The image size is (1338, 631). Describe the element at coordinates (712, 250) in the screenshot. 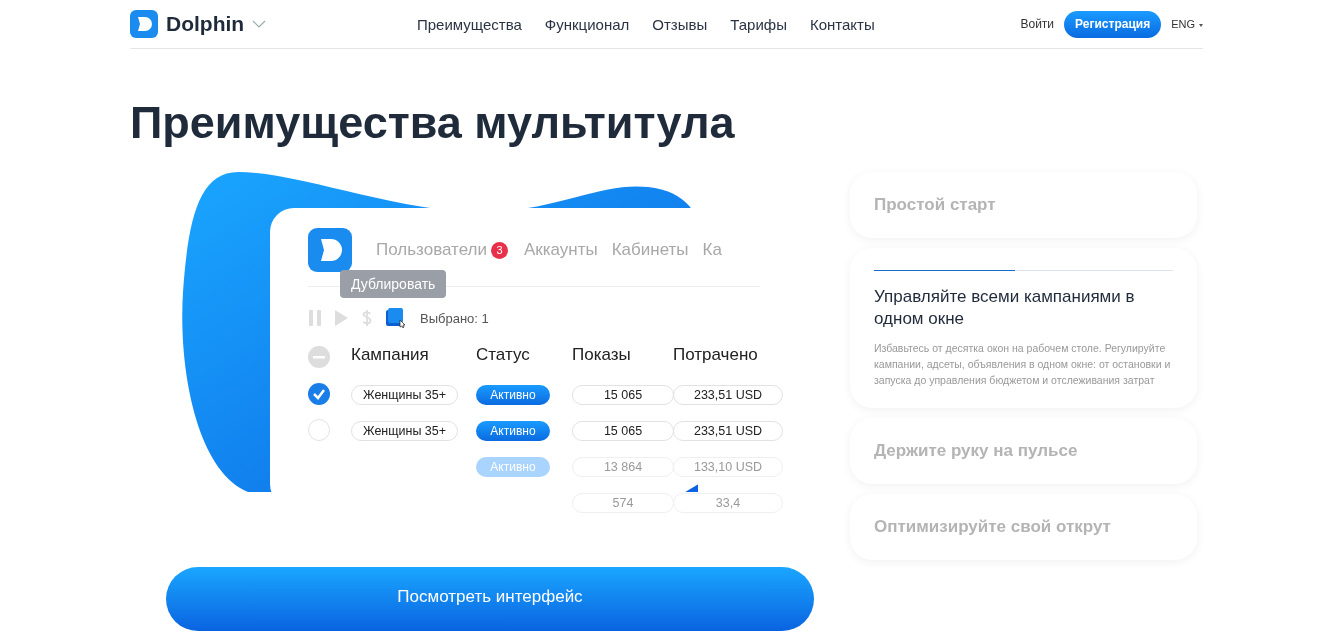

I see `tab-label: Ка` at that location.